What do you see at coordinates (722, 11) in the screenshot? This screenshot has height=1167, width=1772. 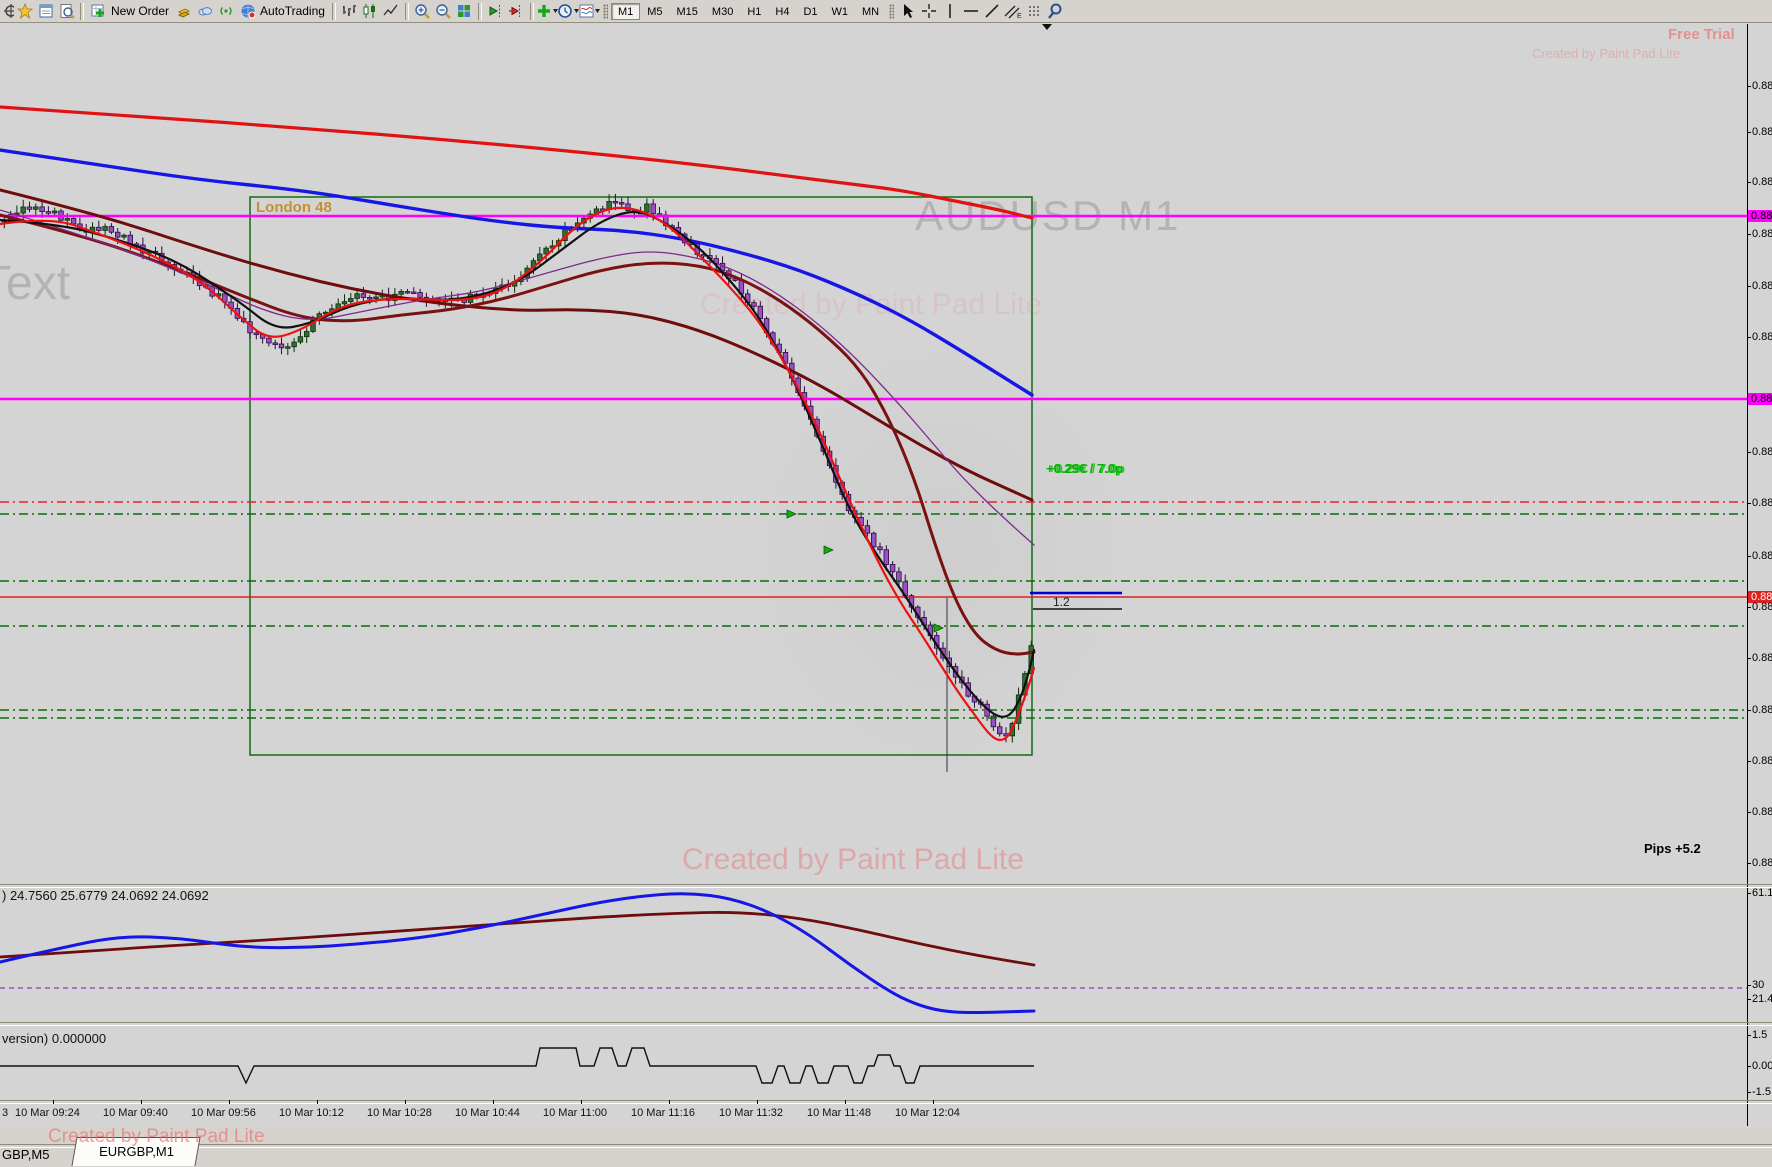 I see `timeframe-button-M30: M30` at bounding box center [722, 11].